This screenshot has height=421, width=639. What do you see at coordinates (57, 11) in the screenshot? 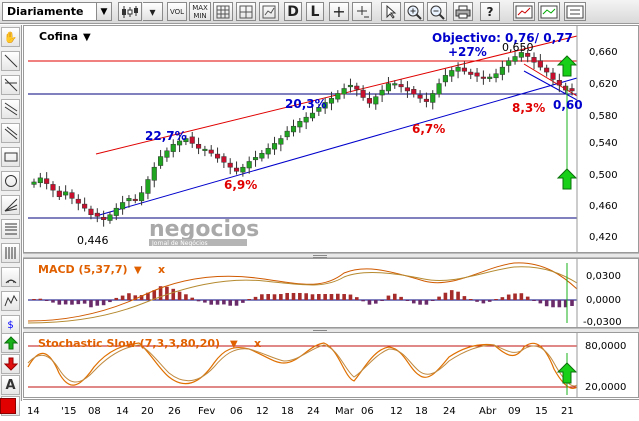
I see `period-select: Diariamente ▼` at bounding box center [57, 11].